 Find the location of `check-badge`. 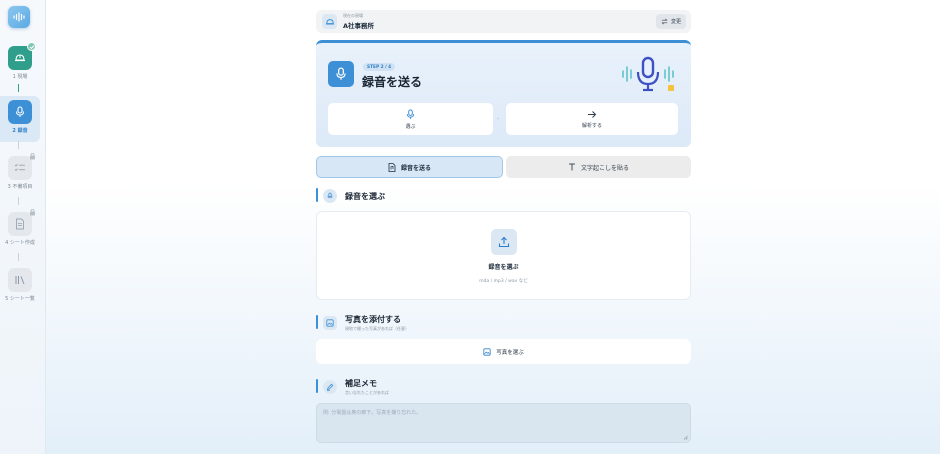

check-badge is located at coordinates (31, 46).